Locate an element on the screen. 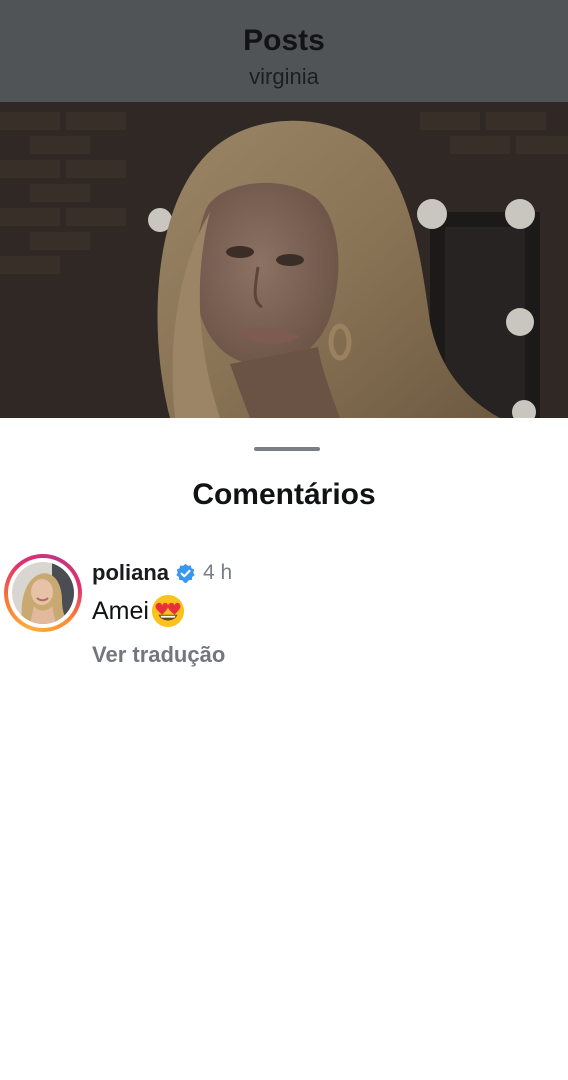 The image size is (568, 1080). posts-header: Posts virginia is located at coordinates (284, 51).